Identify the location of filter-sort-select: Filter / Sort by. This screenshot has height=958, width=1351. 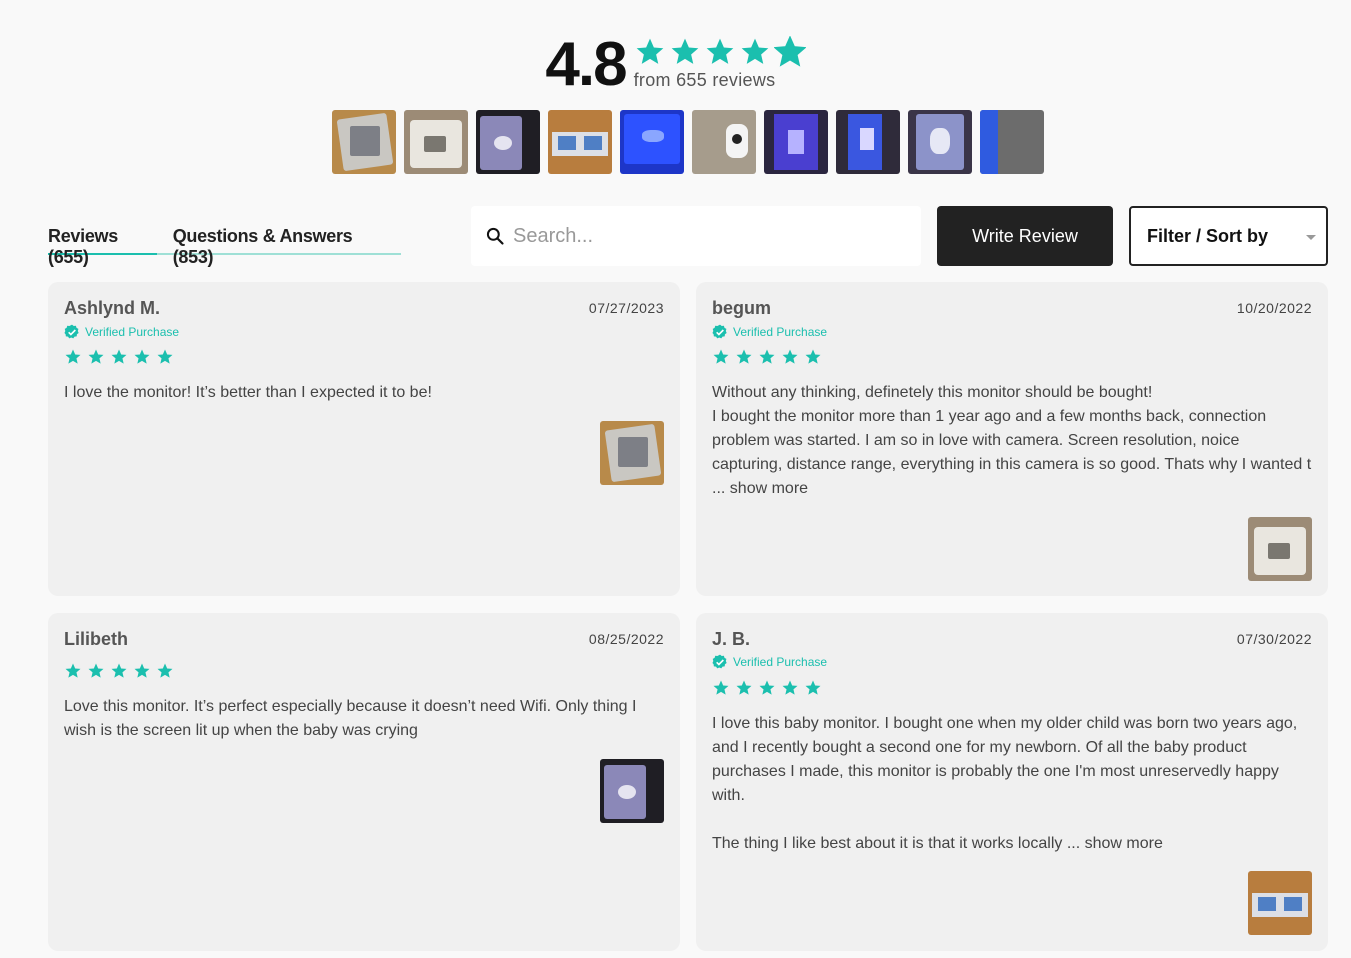
(1228, 236).